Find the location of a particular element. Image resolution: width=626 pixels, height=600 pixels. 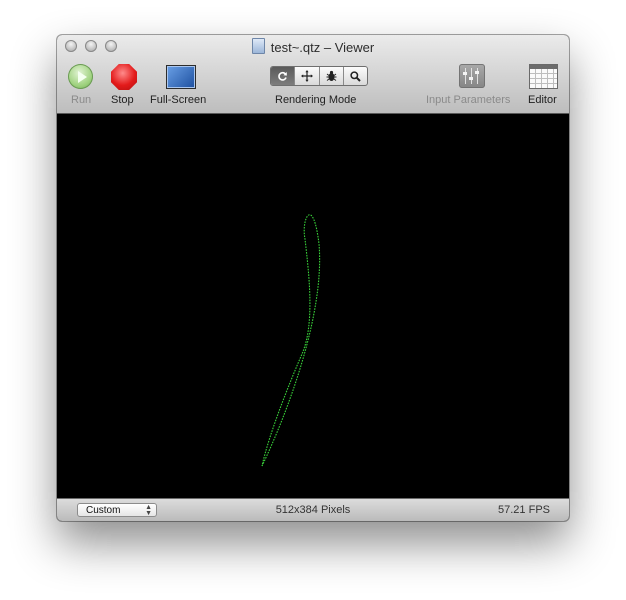

window-title: test~.qtz – Viewer is located at coordinates (313, 47).